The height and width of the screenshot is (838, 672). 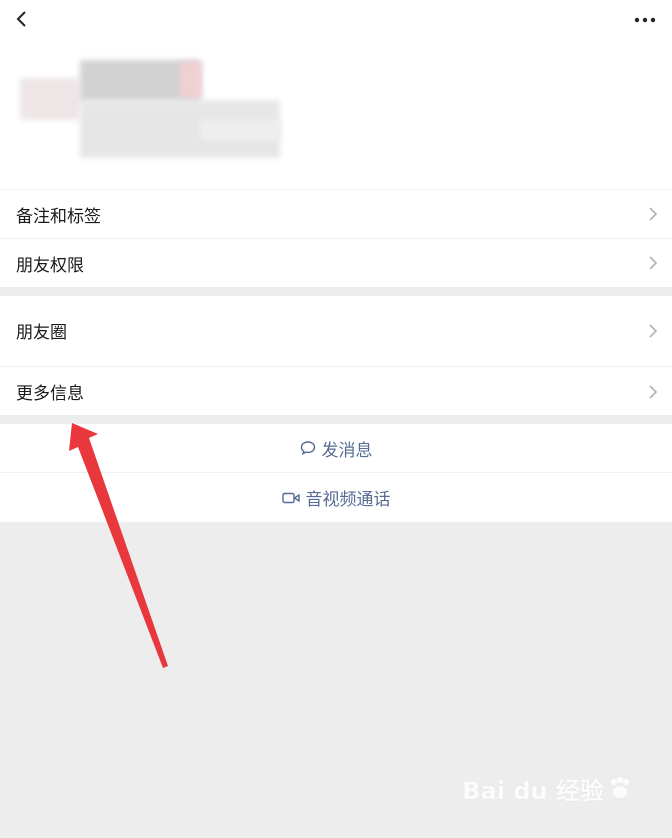 What do you see at coordinates (307, 448) in the screenshot?
I see `chat-bubble-icon` at bounding box center [307, 448].